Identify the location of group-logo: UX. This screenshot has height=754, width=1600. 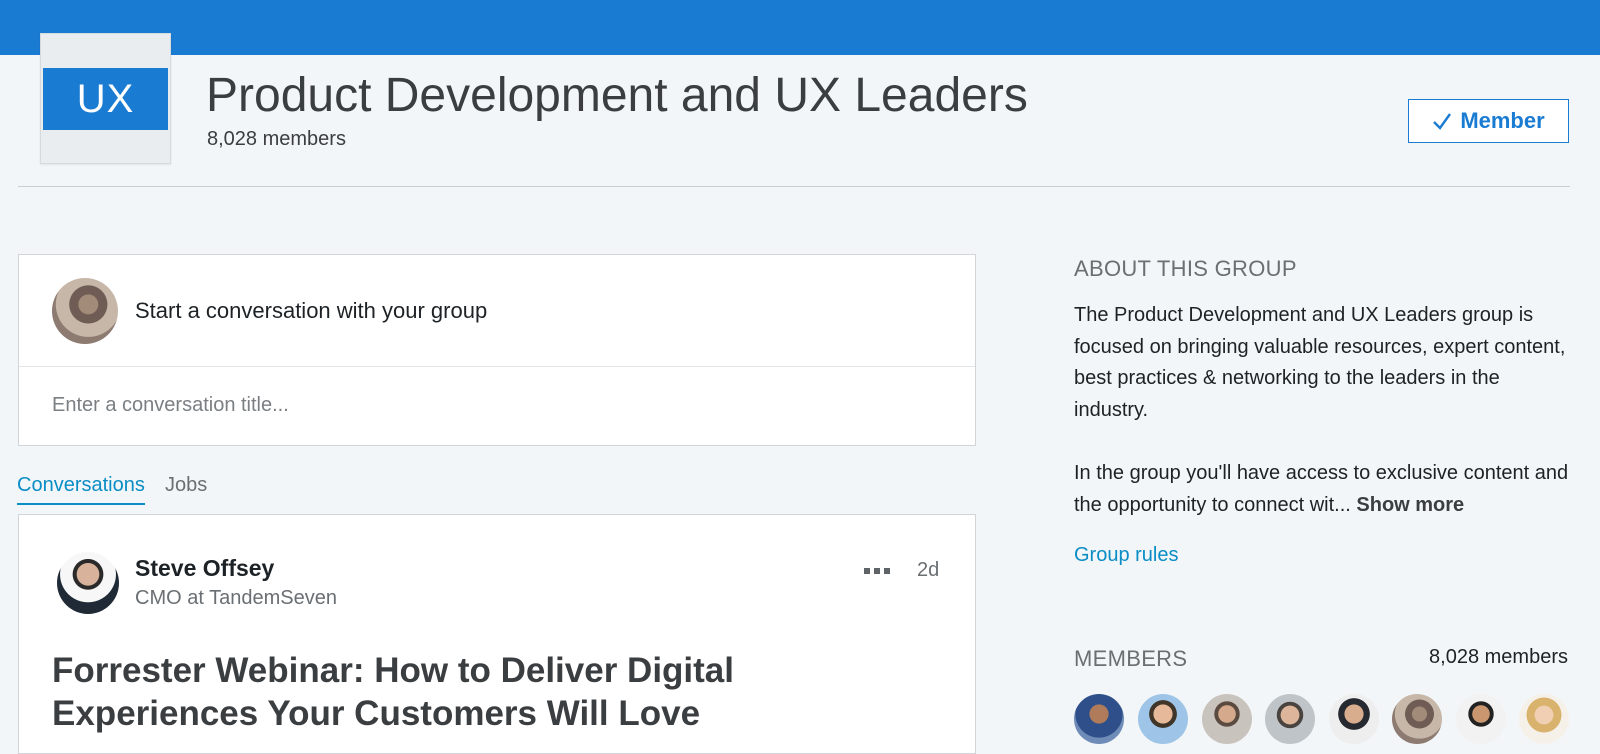
(105, 98).